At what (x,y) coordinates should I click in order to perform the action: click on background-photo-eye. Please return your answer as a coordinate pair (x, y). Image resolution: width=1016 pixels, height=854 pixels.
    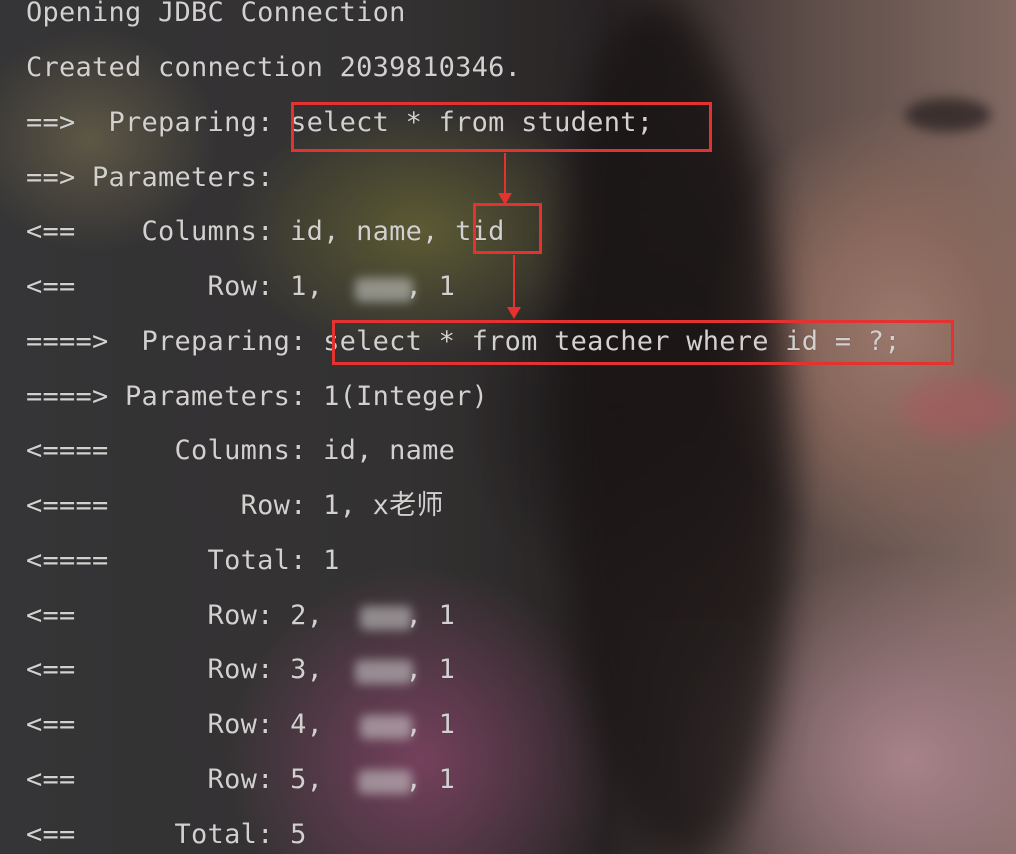
    Looking at the image, I should click on (948, 115).